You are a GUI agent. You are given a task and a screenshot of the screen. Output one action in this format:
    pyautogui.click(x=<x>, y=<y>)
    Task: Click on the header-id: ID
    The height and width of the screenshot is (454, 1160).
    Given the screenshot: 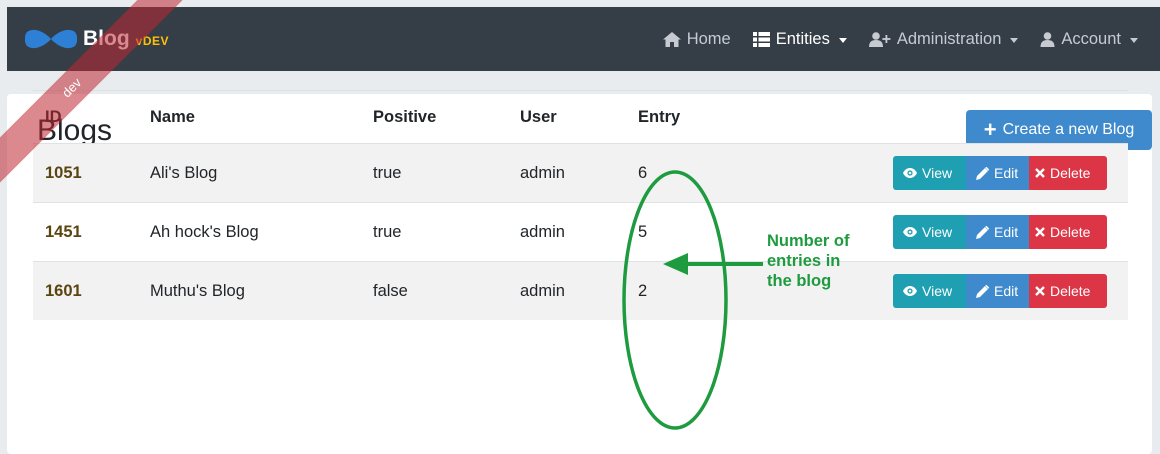 What is the action you would take?
    pyautogui.click(x=91, y=117)
    